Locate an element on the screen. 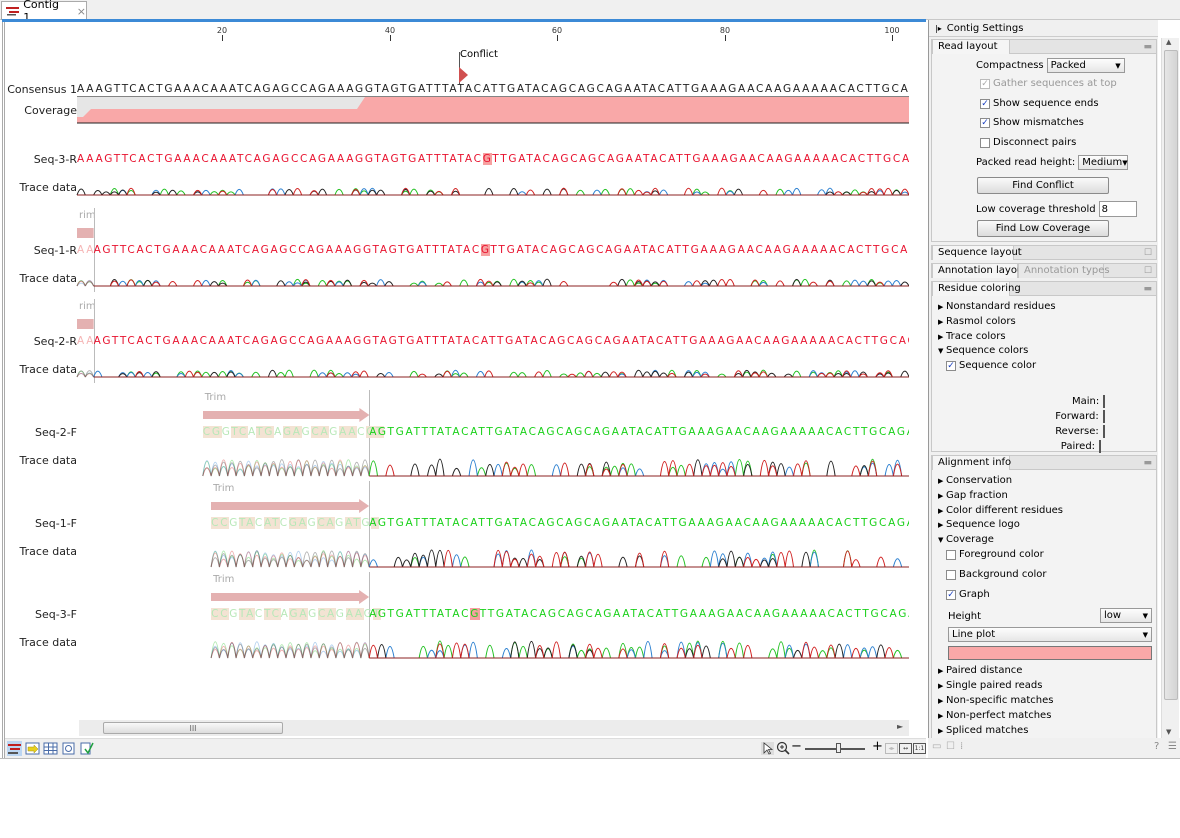 The image size is (1180, 838). zoom-slider is located at coordinates (835, 748).